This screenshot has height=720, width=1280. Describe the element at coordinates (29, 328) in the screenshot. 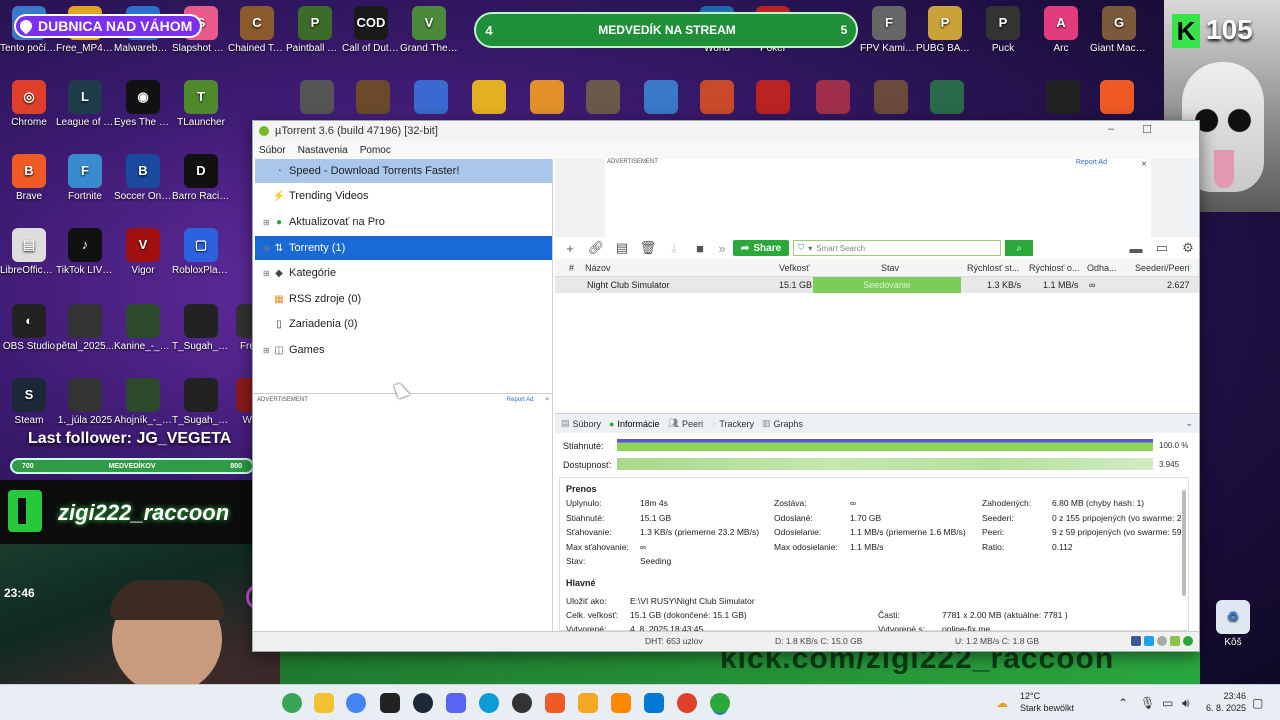

I see `desktop-icon: ◐ OBS Studio` at that location.